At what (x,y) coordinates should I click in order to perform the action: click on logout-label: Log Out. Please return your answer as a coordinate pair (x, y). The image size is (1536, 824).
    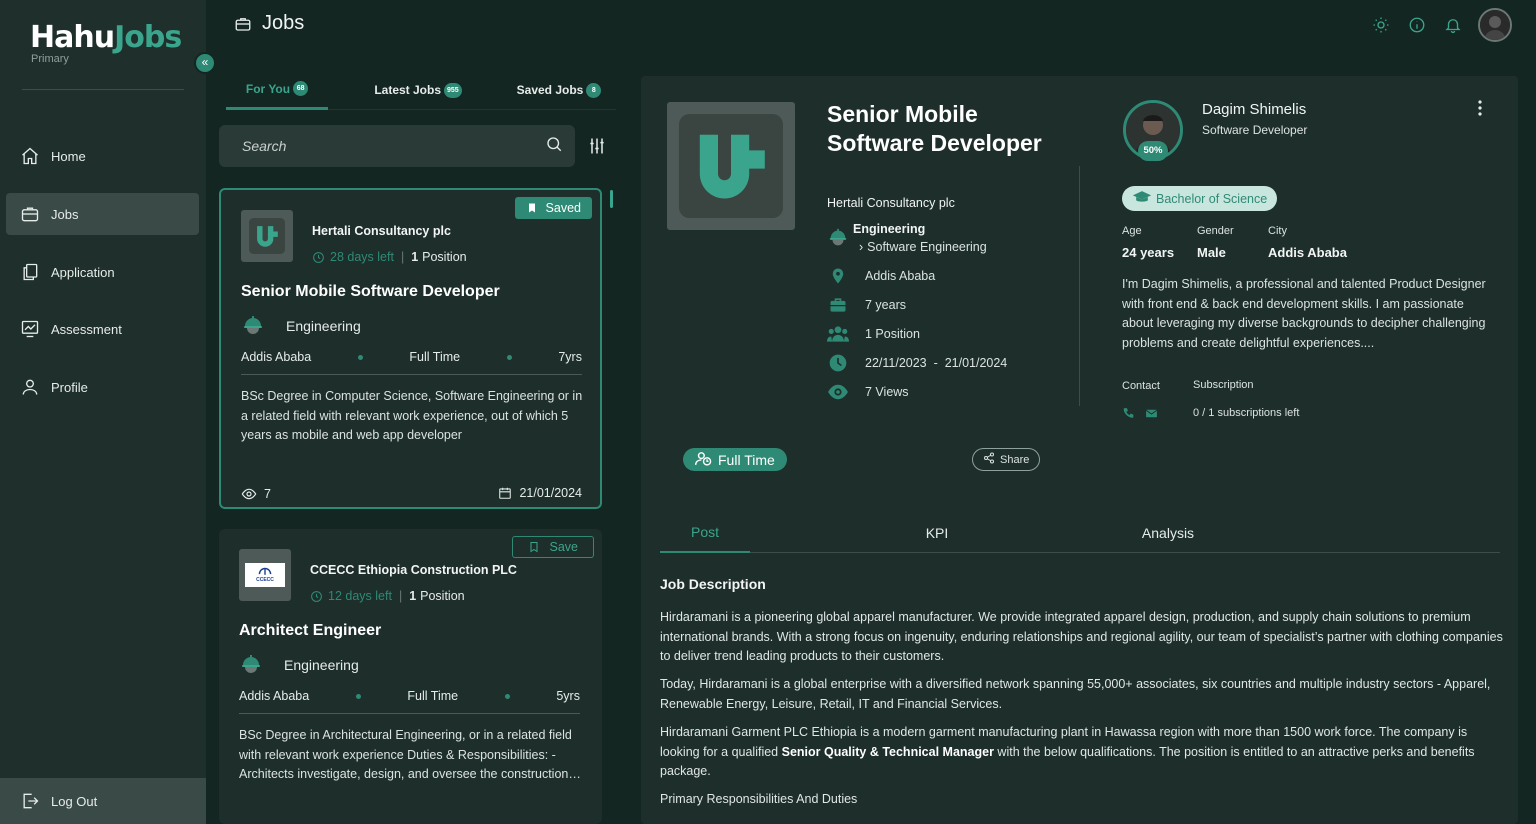
    Looking at the image, I should click on (74, 801).